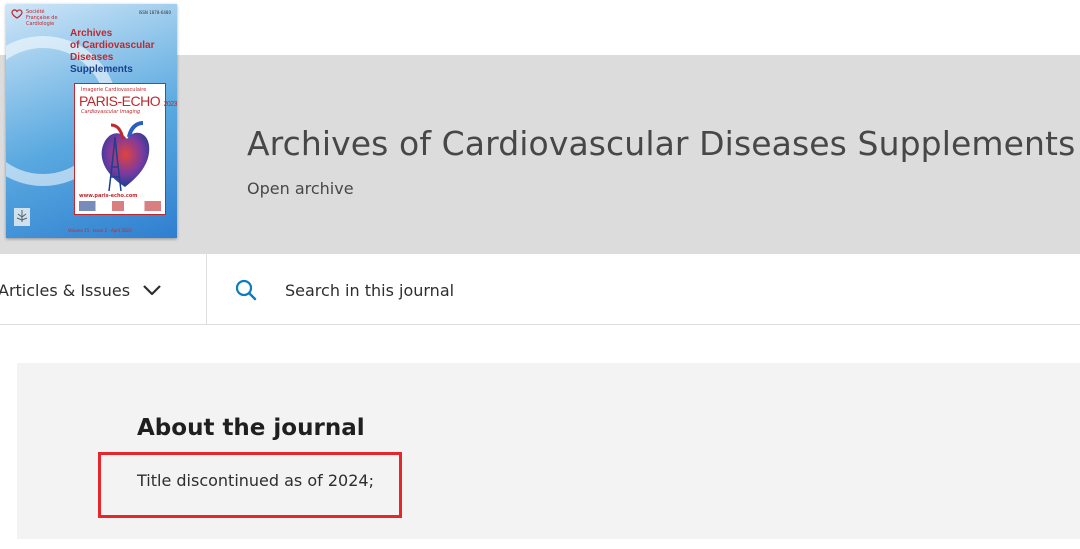 This screenshot has height=549, width=1080. I want to click on chevron-down-icon, so click(152, 290).